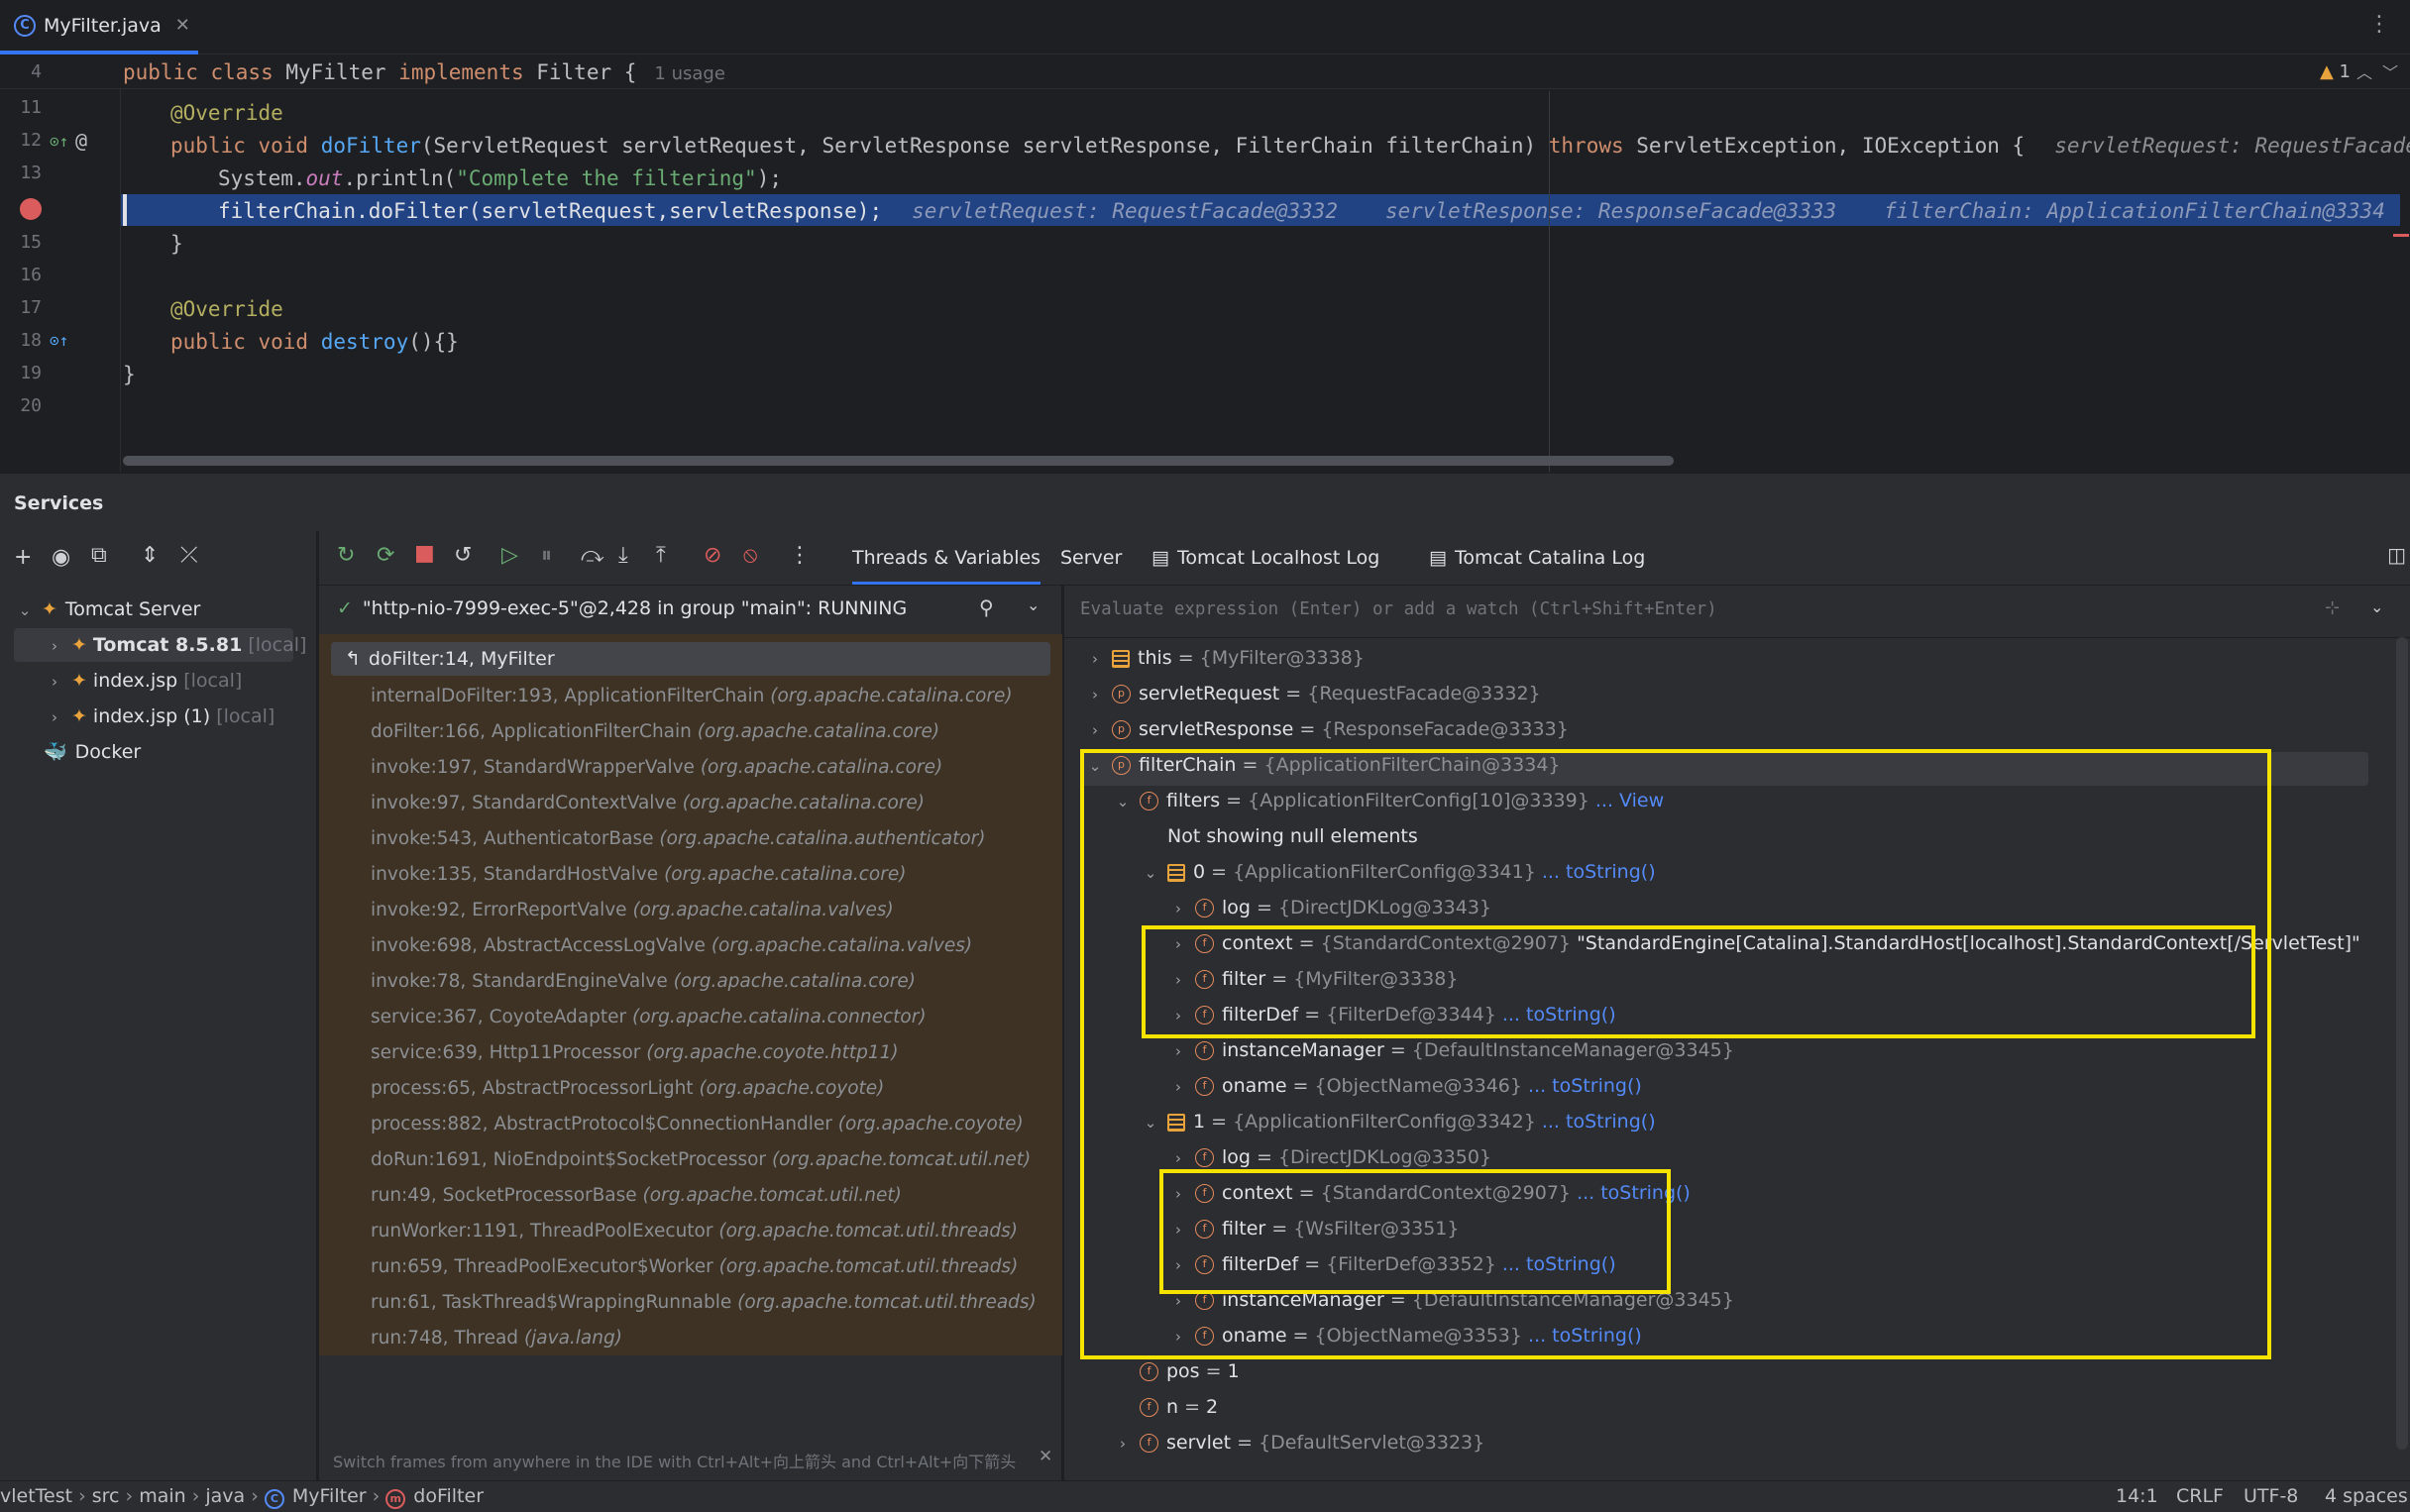  Describe the element at coordinates (592, 556) in the screenshot. I see `step-over-icon: ⤼` at that location.